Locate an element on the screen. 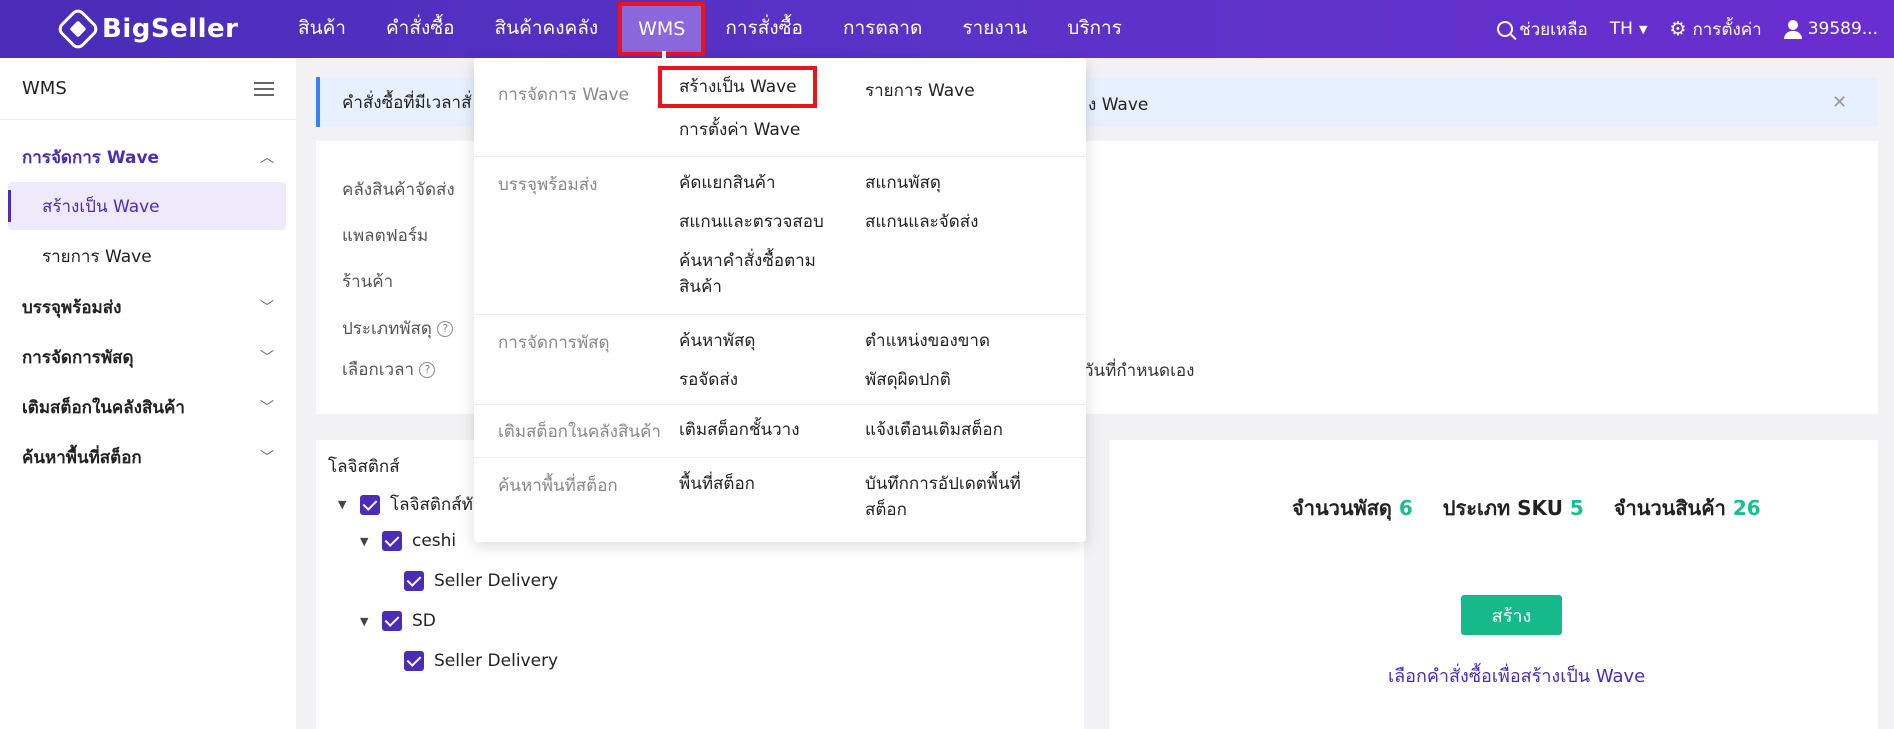 Image resolution: width=1894 pixels, height=729 pixels. sidebar-group-label: การจัดการ Wave is located at coordinates (91, 157).